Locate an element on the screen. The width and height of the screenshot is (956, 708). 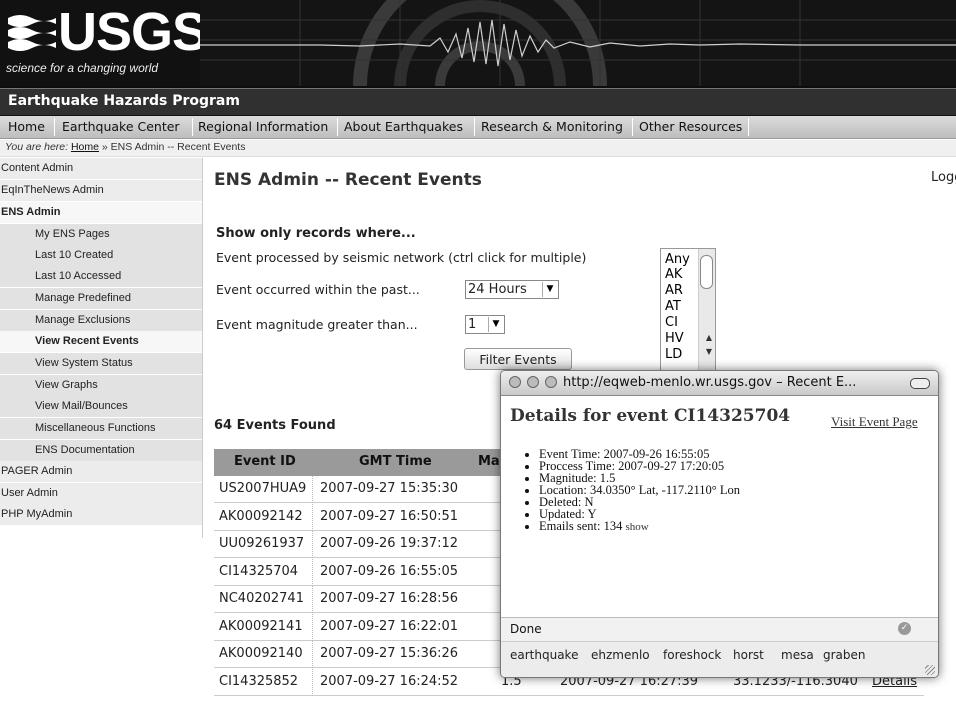
zoom-window-icon is located at coordinates (551, 382).